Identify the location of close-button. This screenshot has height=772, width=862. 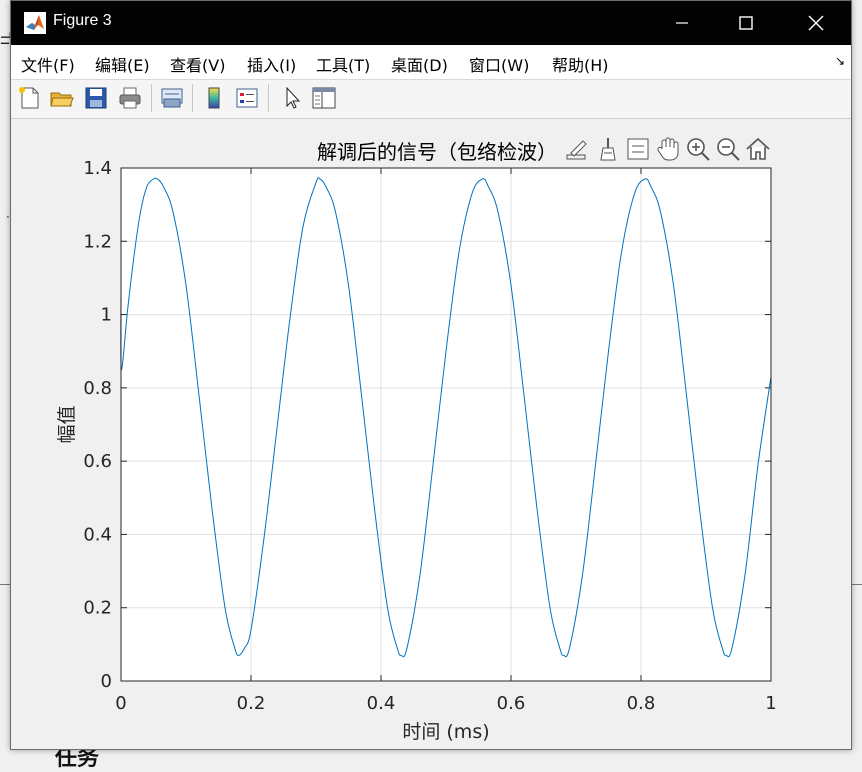
(816, 23).